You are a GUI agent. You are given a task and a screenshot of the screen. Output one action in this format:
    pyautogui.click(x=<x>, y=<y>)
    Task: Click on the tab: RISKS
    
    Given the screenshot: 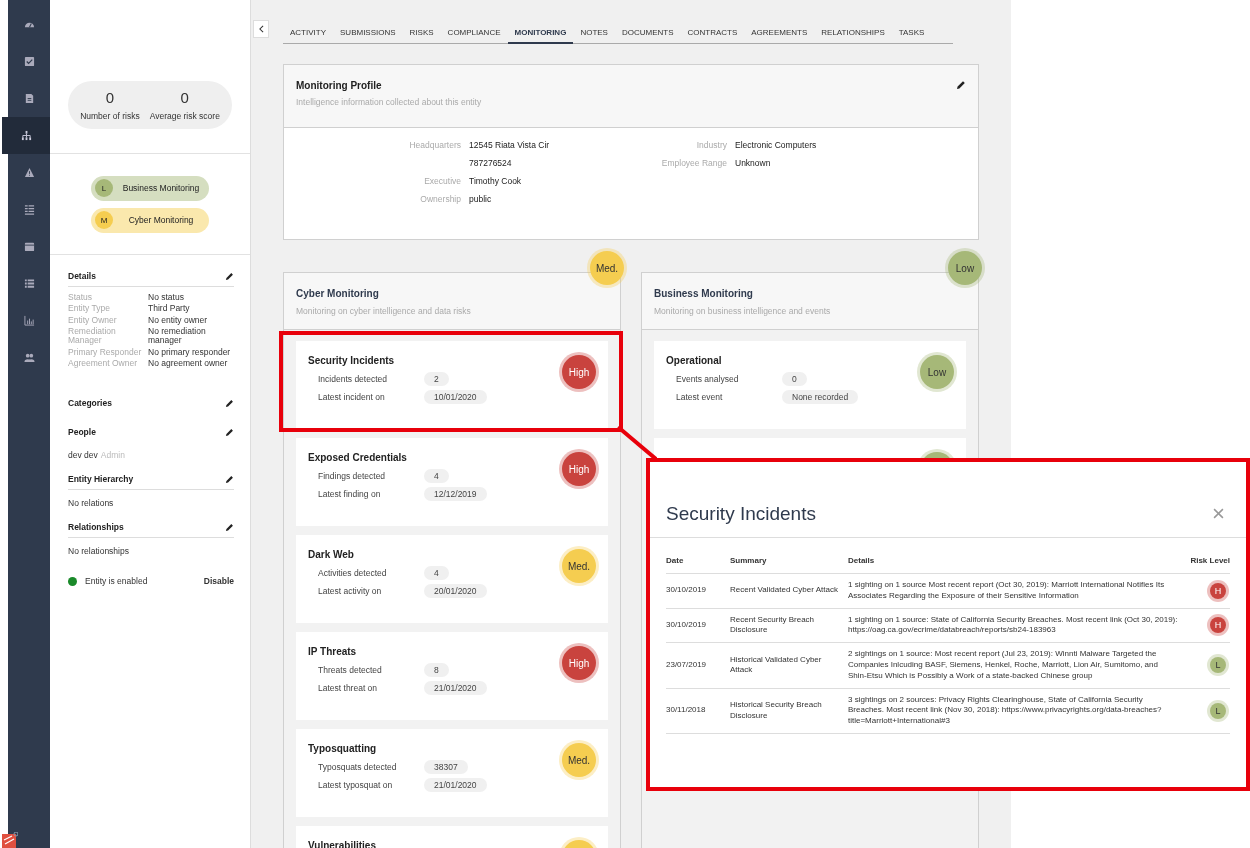 What is the action you would take?
    pyautogui.click(x=421, y=33)
    